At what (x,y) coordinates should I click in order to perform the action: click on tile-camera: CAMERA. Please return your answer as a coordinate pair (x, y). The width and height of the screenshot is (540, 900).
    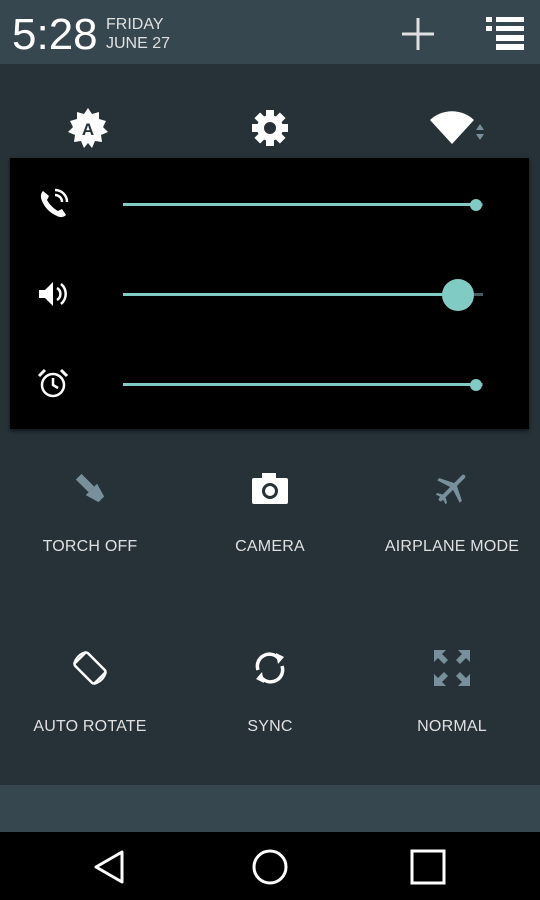
    Looking at the image, I should click on (270, 528).